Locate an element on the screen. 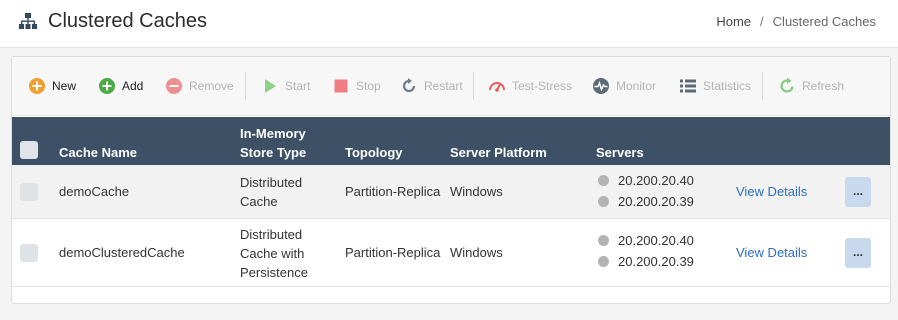 The image size is (898, 320). column-header-servers: Servers is located at coordinates (620, 152).